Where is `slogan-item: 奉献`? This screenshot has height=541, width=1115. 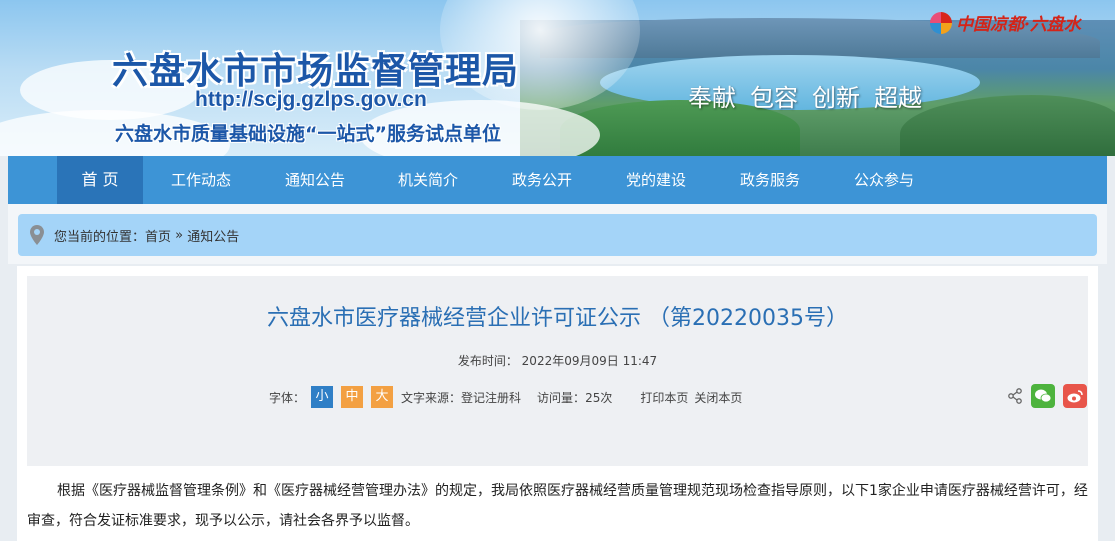 slogan-item: 奉献 is located at coordinates (712, 98).